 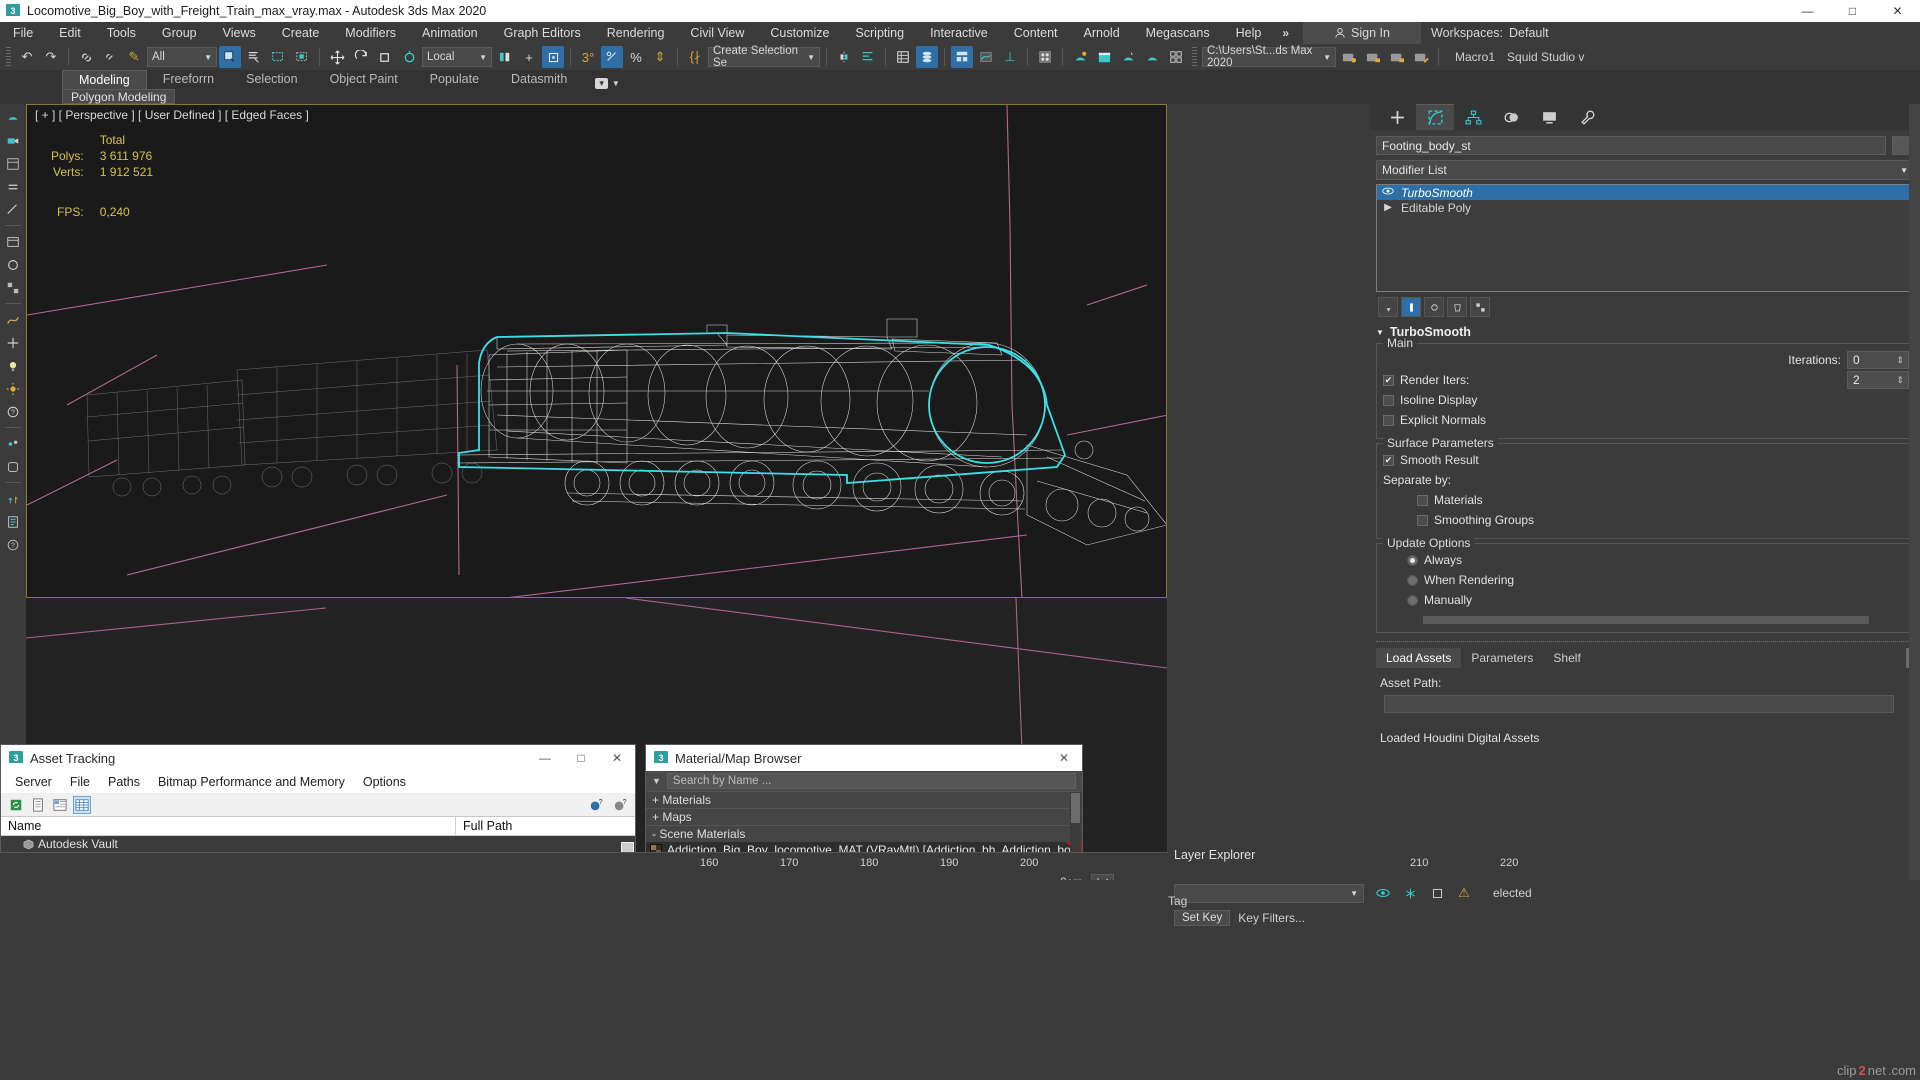 What do you see at coordinates (1422, 520) in the screenshot?
I see `smoothing-groups-checkbox` at bounding box center [1422, 520].